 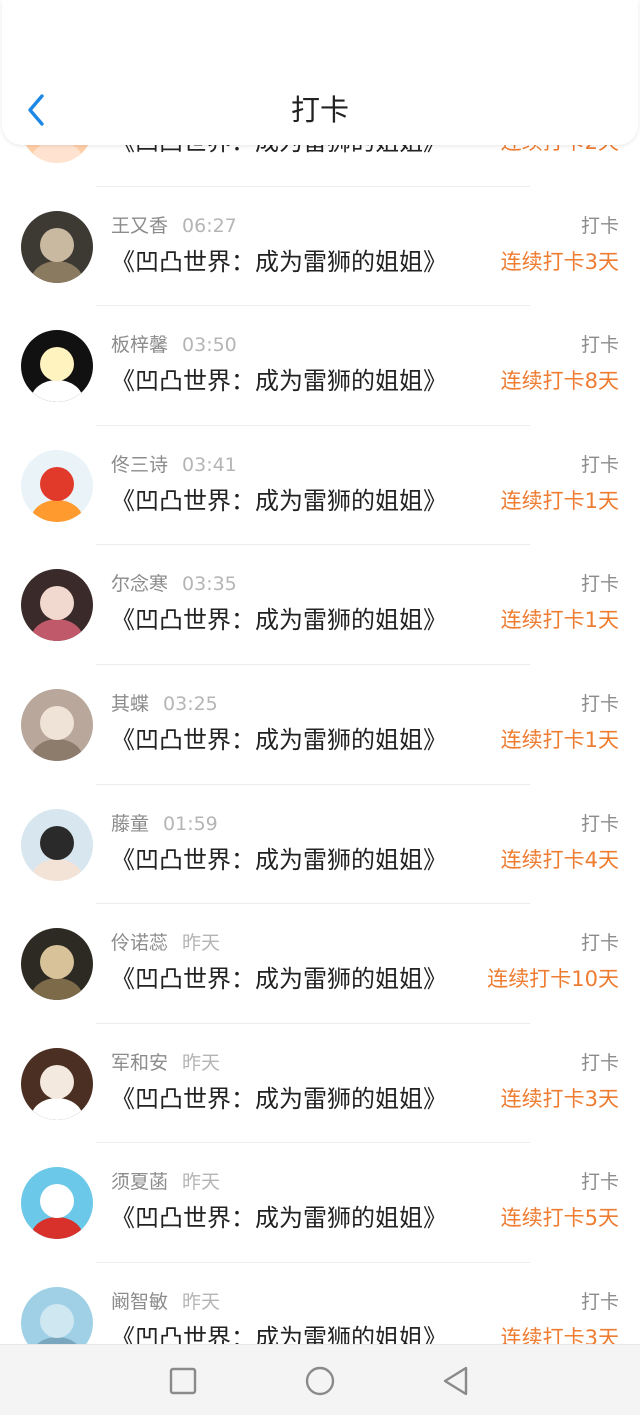 I want to click on user-name: 尔念寒, so click(x=139, y=584).